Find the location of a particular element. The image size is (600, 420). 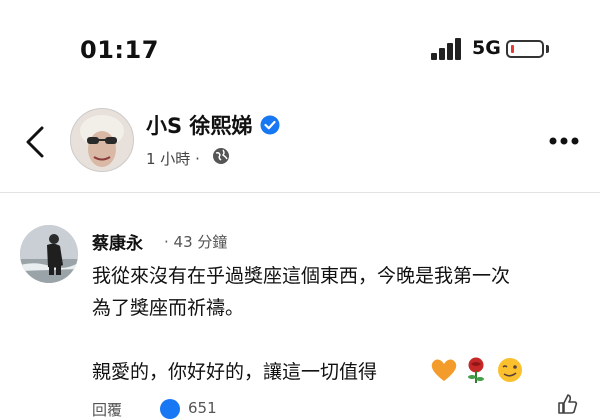

status-time: 01:17 is located at coordinates (119, 50).